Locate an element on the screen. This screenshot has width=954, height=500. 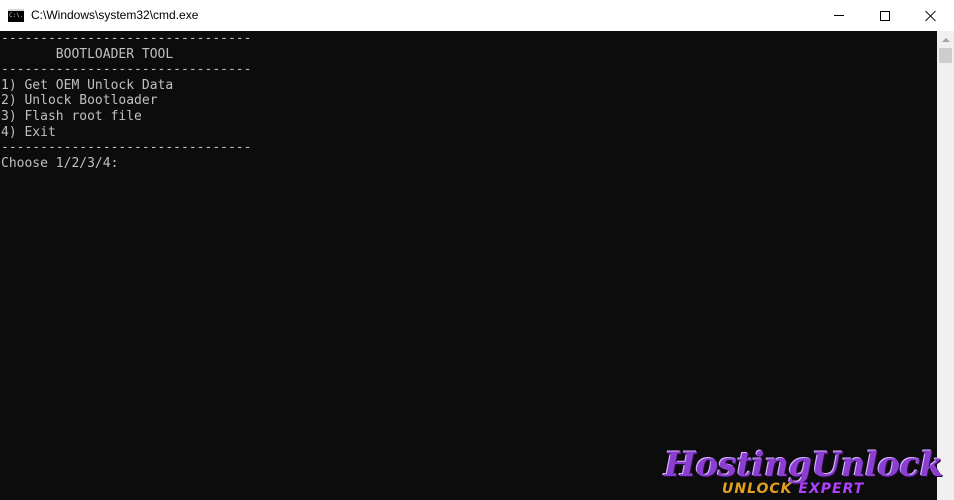
scroll-up-button is located at coordinates (945, 39).